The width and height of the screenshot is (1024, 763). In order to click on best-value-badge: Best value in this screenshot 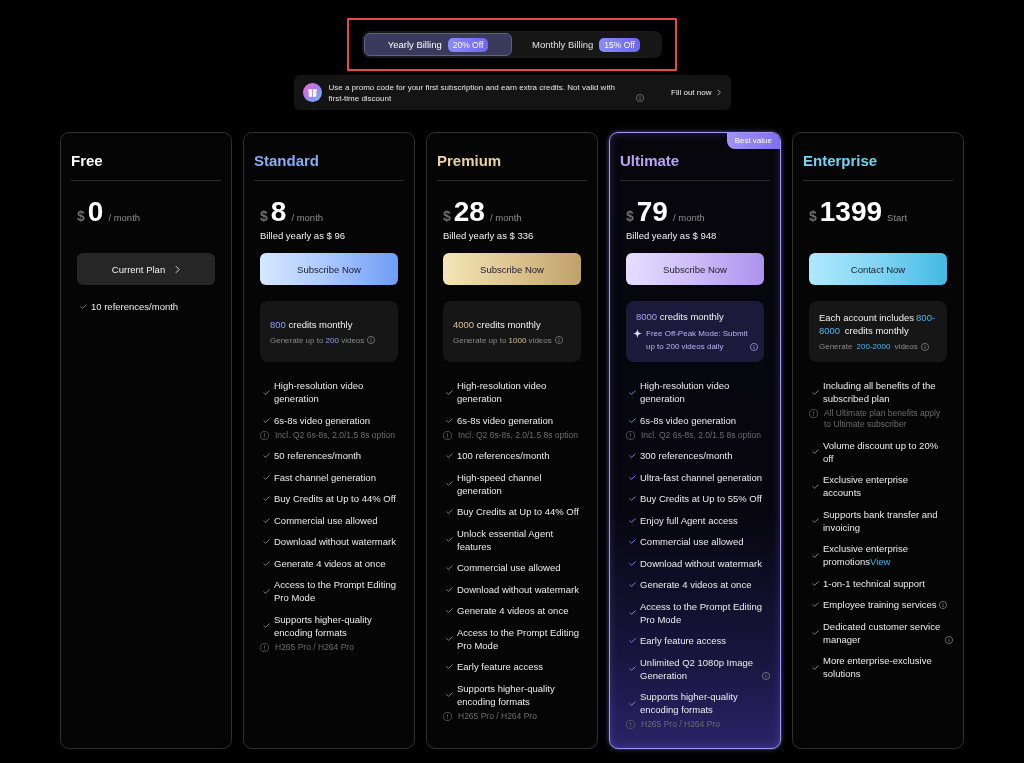, I will do `click(753, 141)`.